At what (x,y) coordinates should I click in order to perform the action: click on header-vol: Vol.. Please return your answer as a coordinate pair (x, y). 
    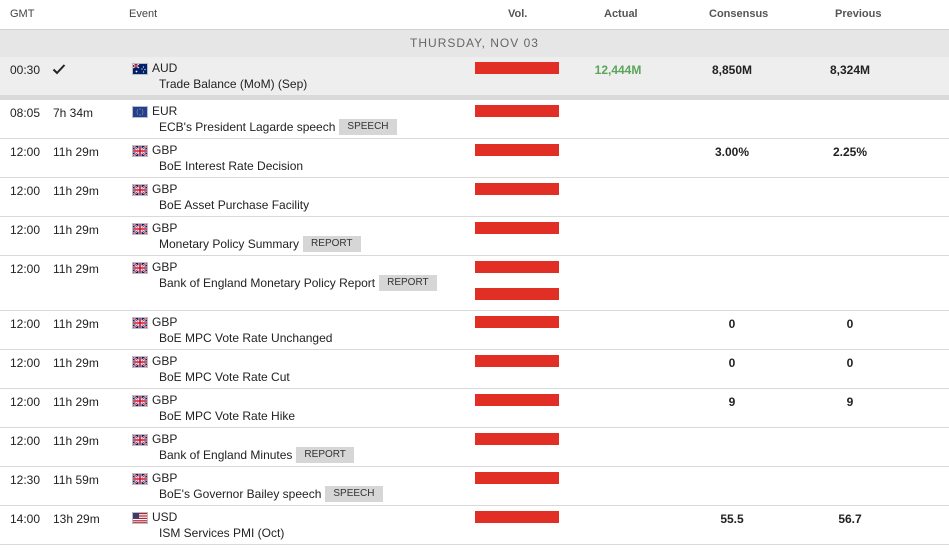
    Looking at the image, I should click on (517, 14).